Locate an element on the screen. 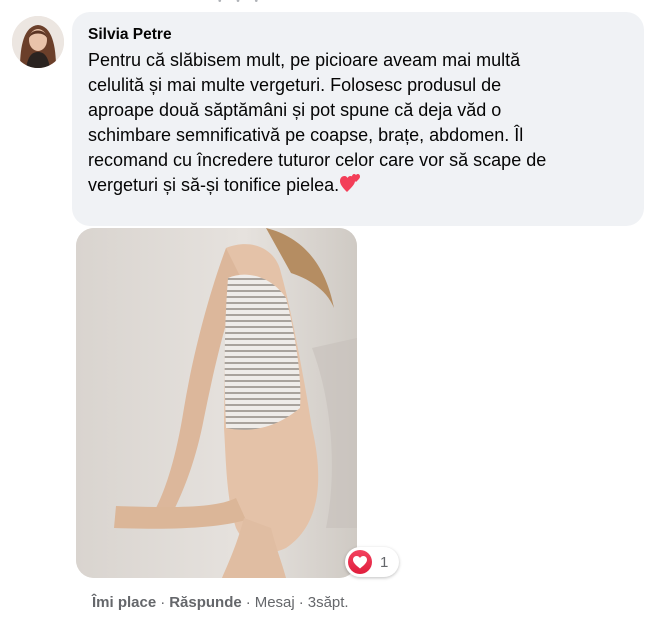  comment-author-name: Silvia Petre is located at coordinates (130, 35).